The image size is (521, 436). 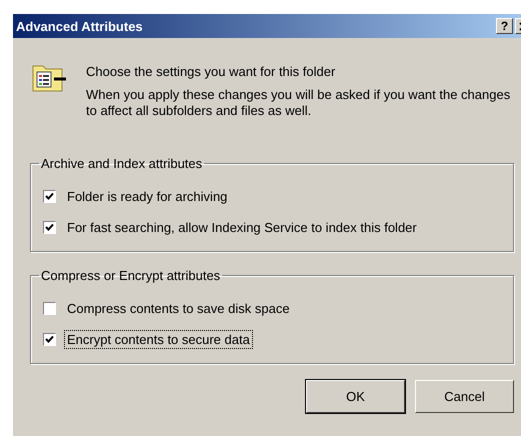 What do you see at coordinates (158, 339) in the screenshot?
I see `checkbox-label: Encrypt contents to secure data` at bounding box center [158, 339].